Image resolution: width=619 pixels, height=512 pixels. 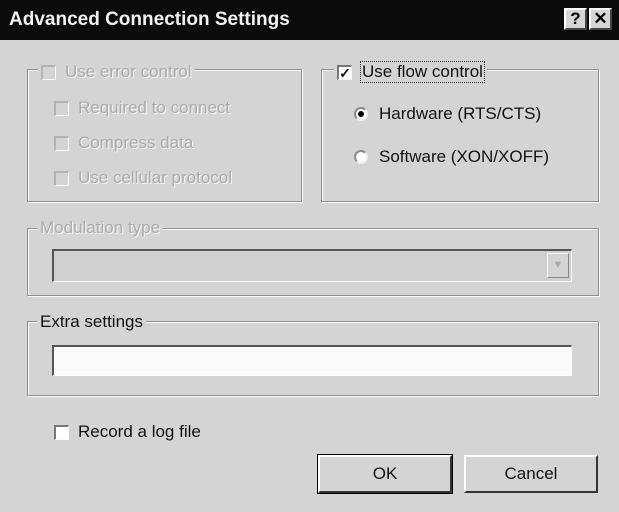 I want to click on help-icon: ?, so click(x=575, y=18).